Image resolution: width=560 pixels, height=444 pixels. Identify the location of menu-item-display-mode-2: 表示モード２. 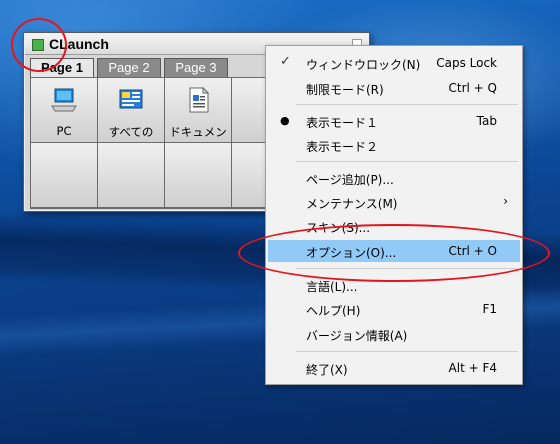
(394, 145).